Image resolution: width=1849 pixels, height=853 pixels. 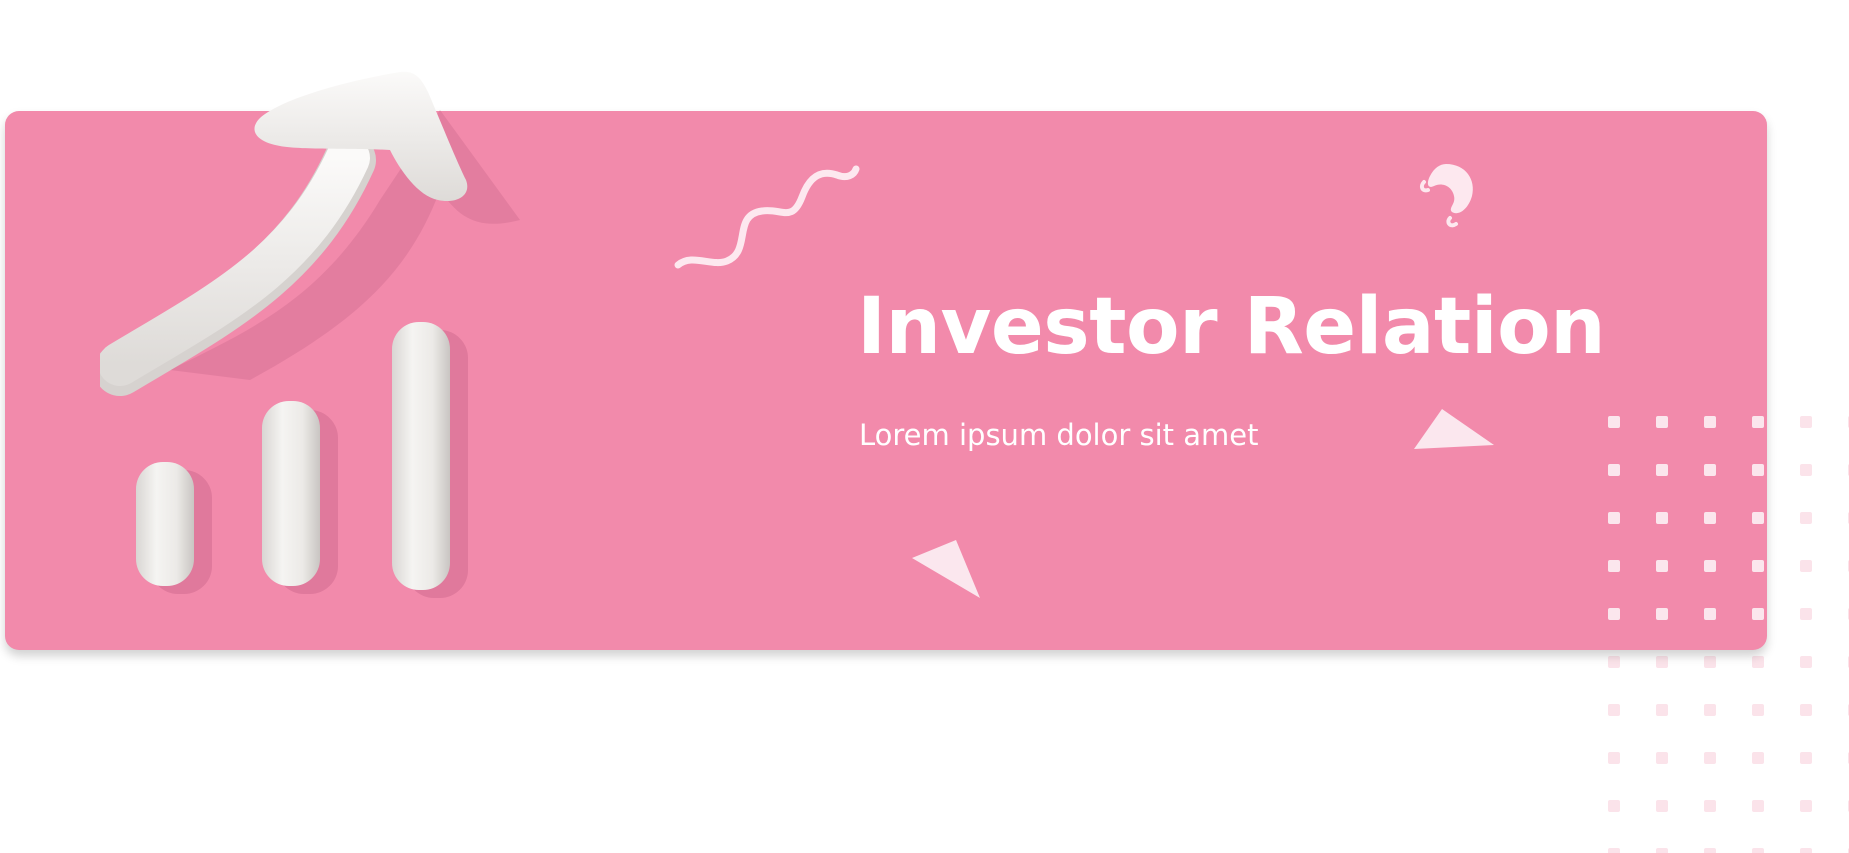 What do you see at coordinates (767, 217) in the screenshot?
I see `squiggle-icon` at bounding box center [767, 217].